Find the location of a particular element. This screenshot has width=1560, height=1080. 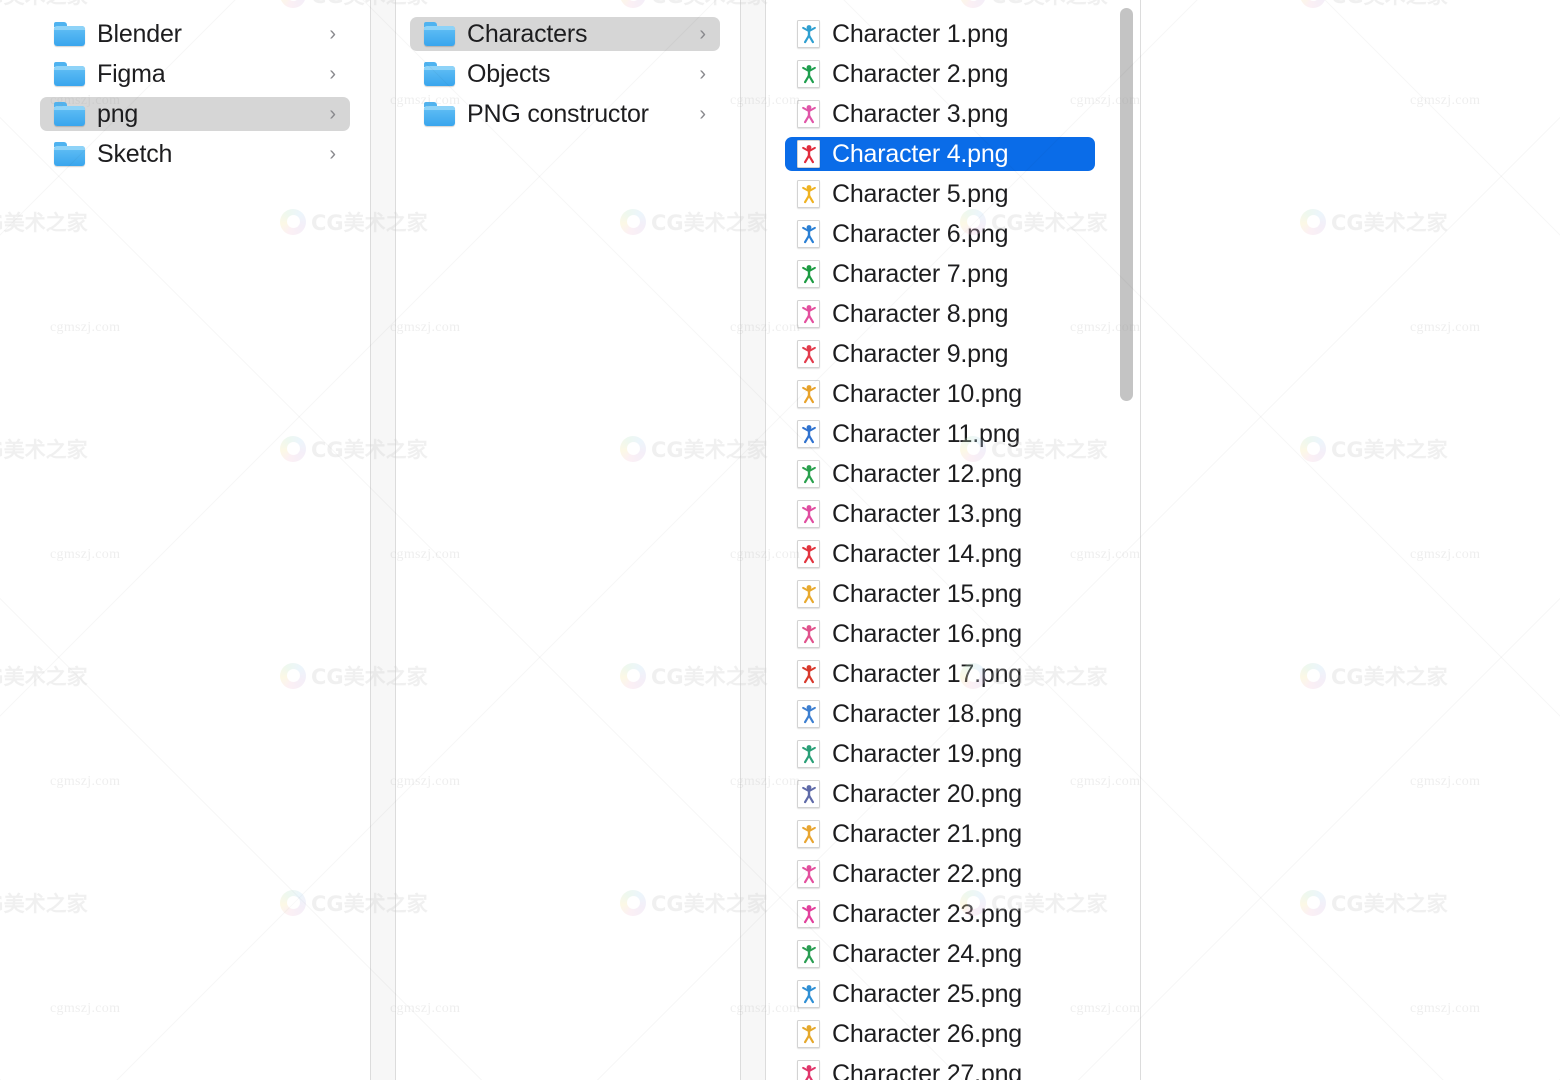

folder-name: Sketch is located at coordinates (135, 153).